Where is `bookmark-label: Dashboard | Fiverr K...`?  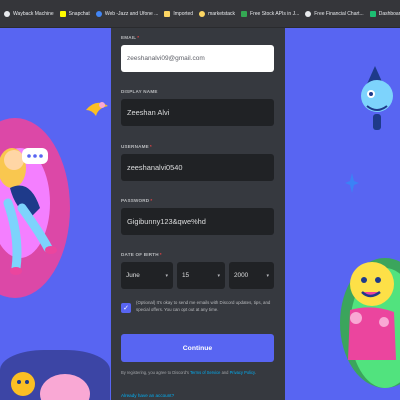 bookmark-label: Dashboard | Fiverr K... is located at coordinates (389, 13).